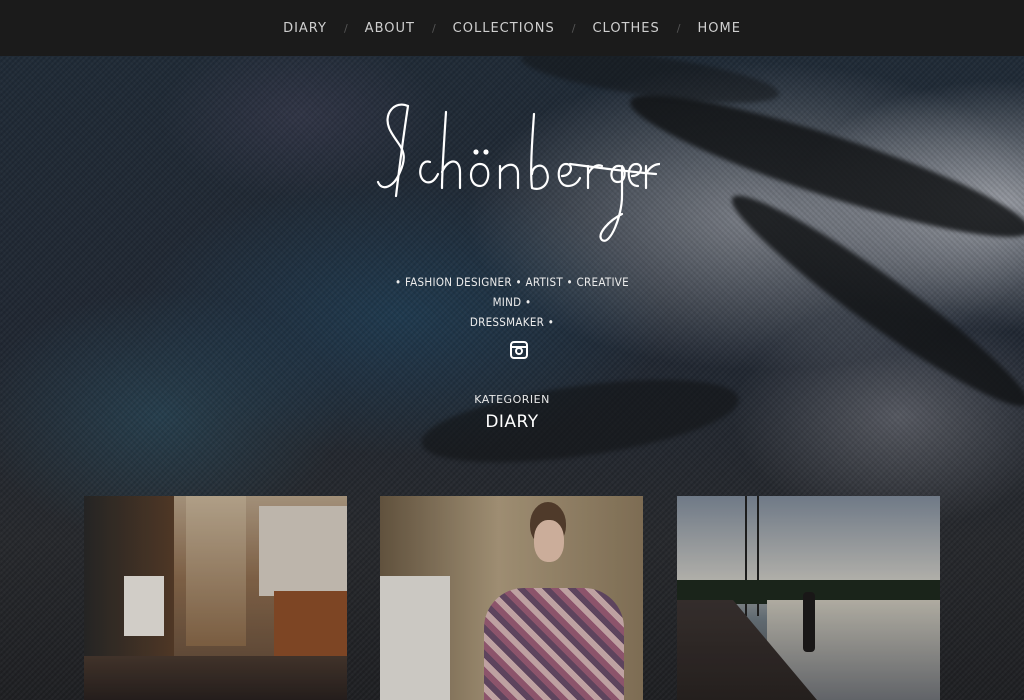 Image resolution: width=1024 pixels, height=700 pixels. Describe the element at coordinates (305, 28) in the screenshot. I see `nav-item-diary: DIARY` at that location.